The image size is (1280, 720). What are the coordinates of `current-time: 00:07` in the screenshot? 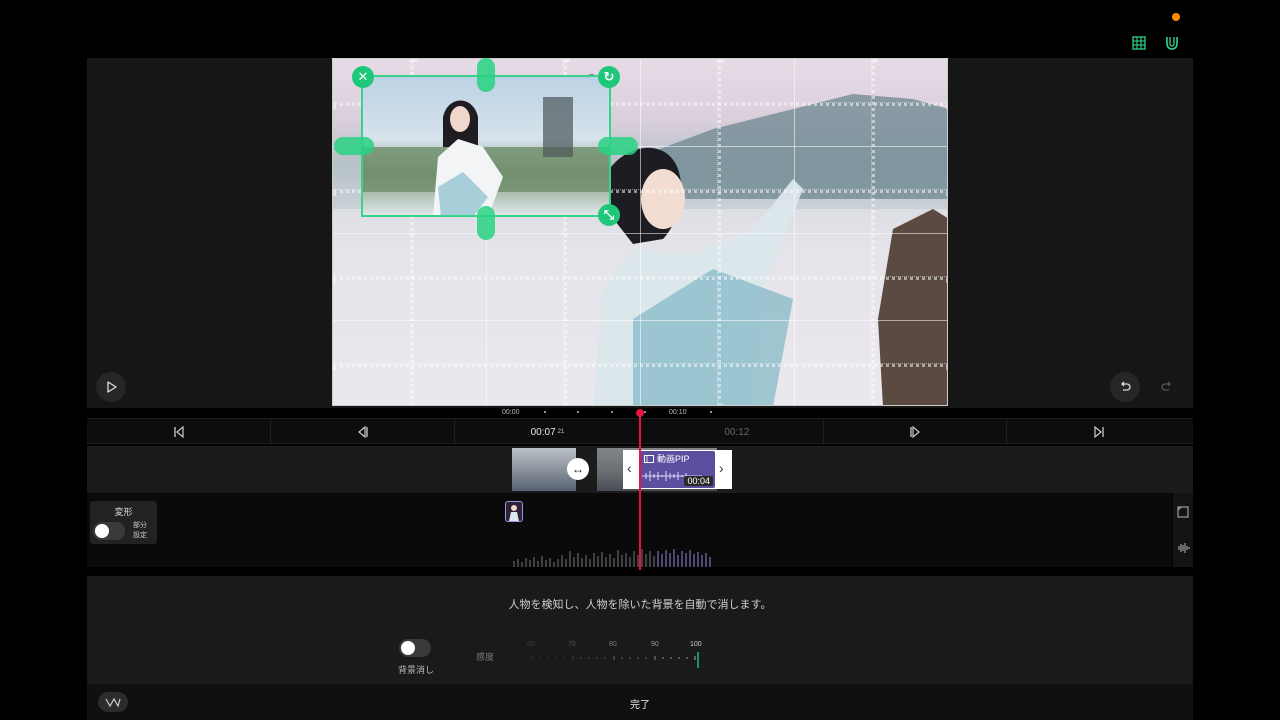 It's located at (543, 432).